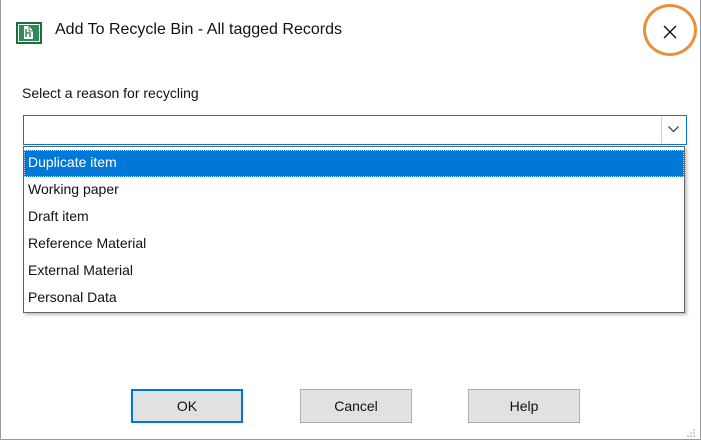 This screenshot has width=701, height=443. I want to click on dropdown-option-working-paper: Working paper, so click(354, 190).